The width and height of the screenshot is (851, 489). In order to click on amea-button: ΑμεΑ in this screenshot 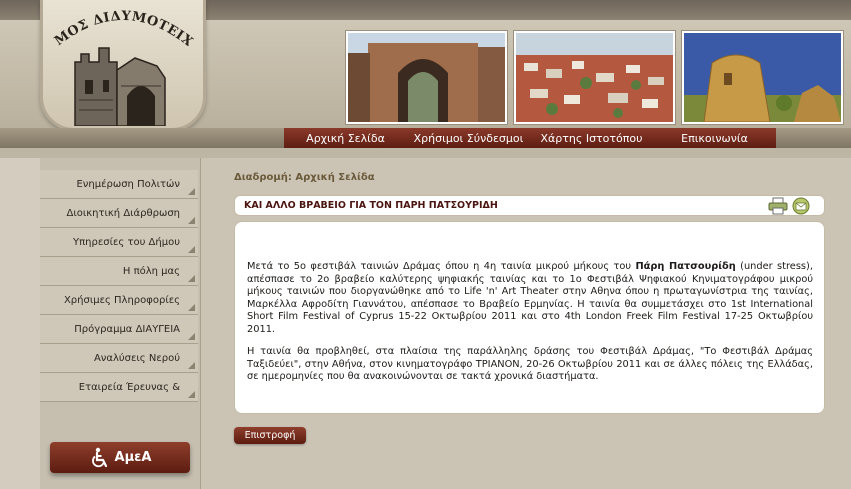, I will do `click(120, 457)`.